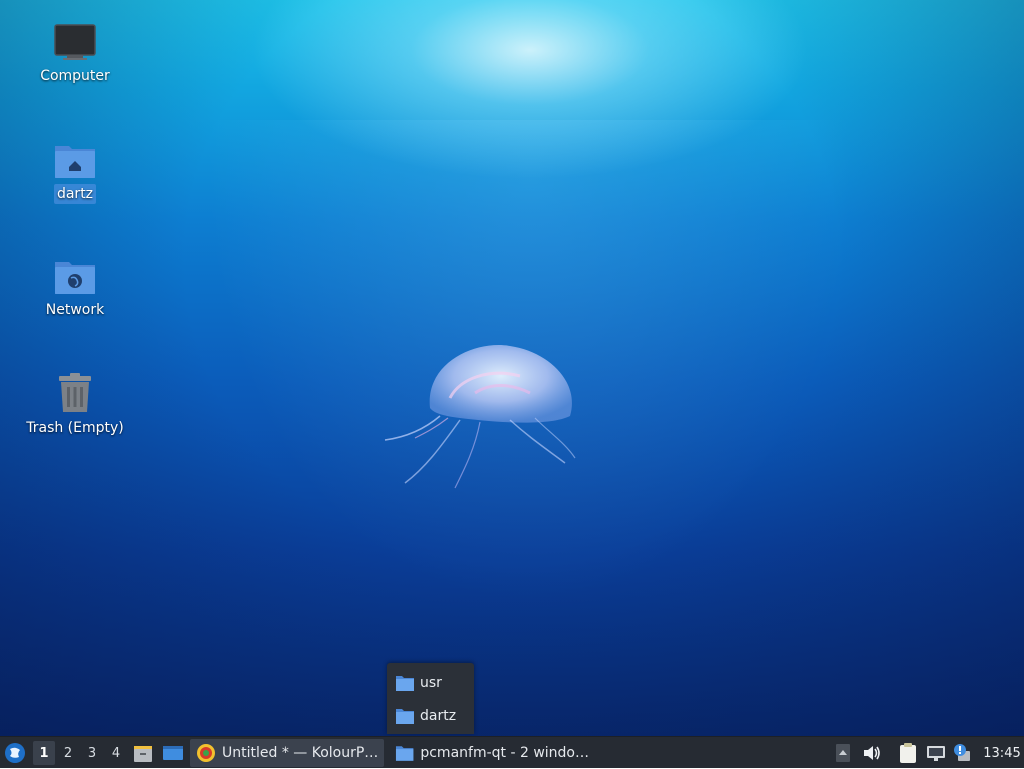 The height and width of the screenshot is (769, 1024). What do you see at coordinates (75, 428) in the screenshot?
I see `desktop-icon-label: Trash (Empty)` at bounding box center [75, 428].